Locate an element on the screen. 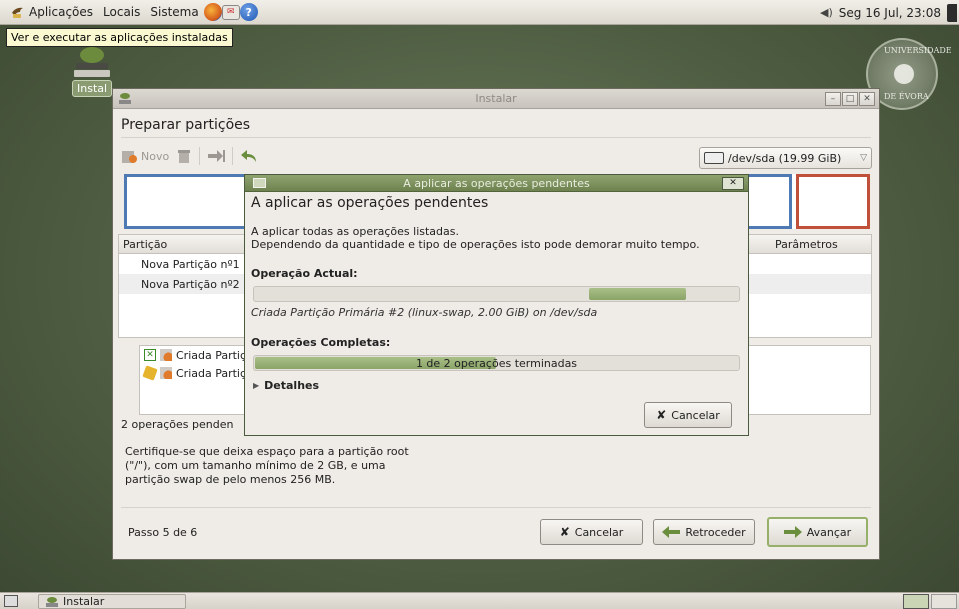 The width and height of the screenshot is (959, 609). apply-button is located at coordinates (216, 156).